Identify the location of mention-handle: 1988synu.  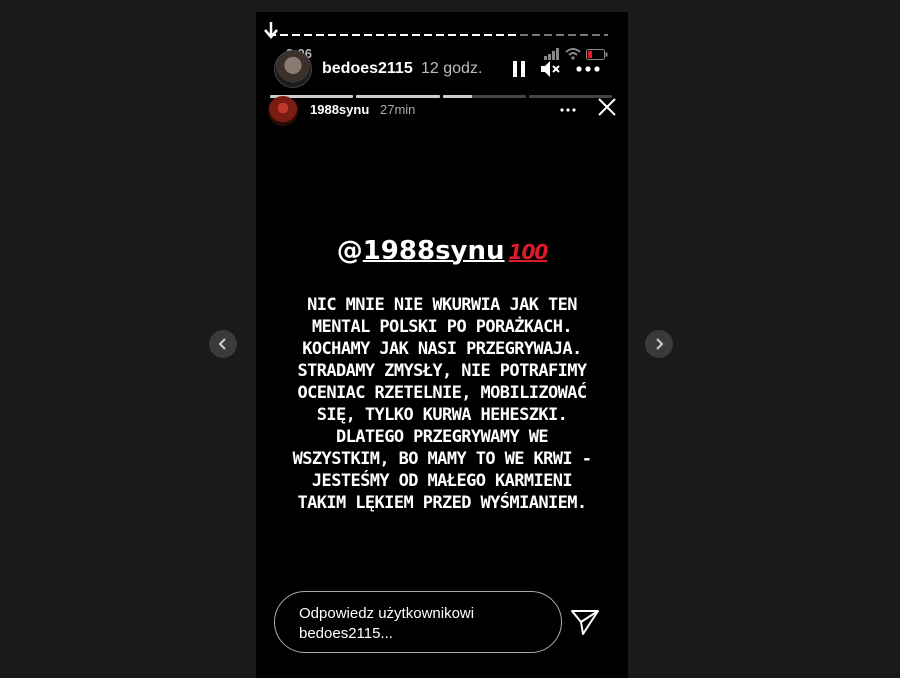
(434, 251).